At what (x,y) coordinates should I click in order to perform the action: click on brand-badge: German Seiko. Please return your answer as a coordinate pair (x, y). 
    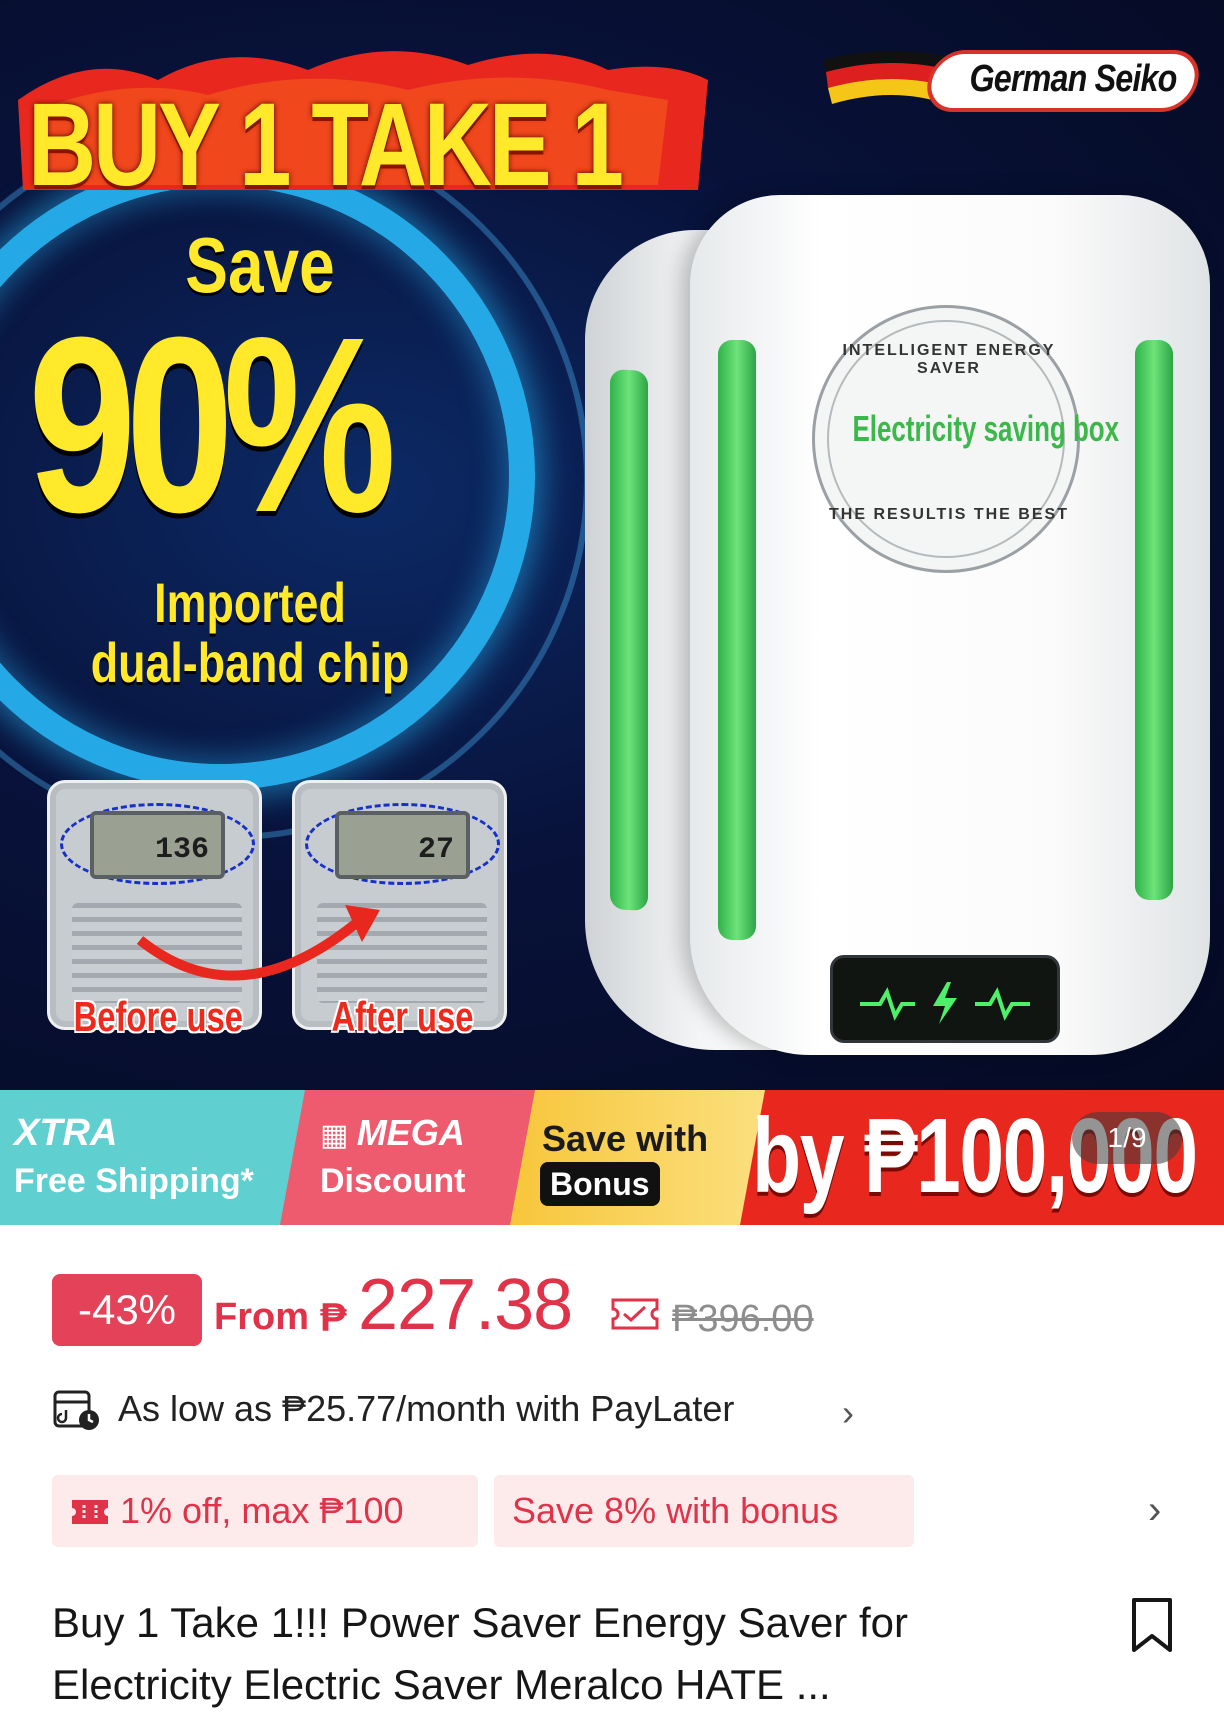
    Looking at the image, I should click on (1013, 79).